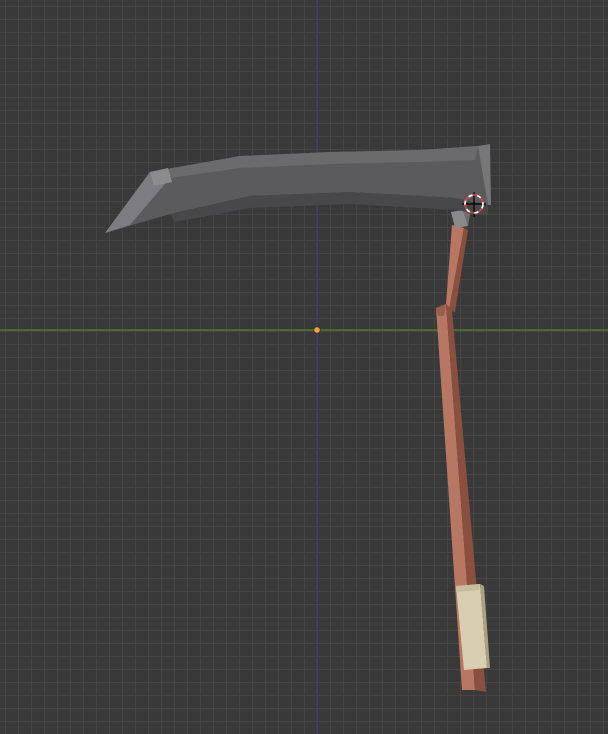 The image size is (608, 734). I want to click on origin-point, so click(317, 330).